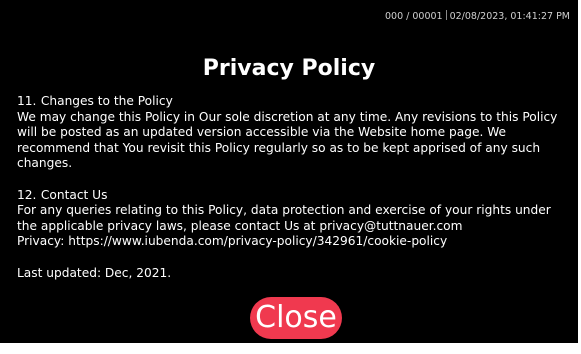  What do you see at coordinates (27, 101) in the screenshot?
I see `section-number: 11.` at bounding box center [27, 101].